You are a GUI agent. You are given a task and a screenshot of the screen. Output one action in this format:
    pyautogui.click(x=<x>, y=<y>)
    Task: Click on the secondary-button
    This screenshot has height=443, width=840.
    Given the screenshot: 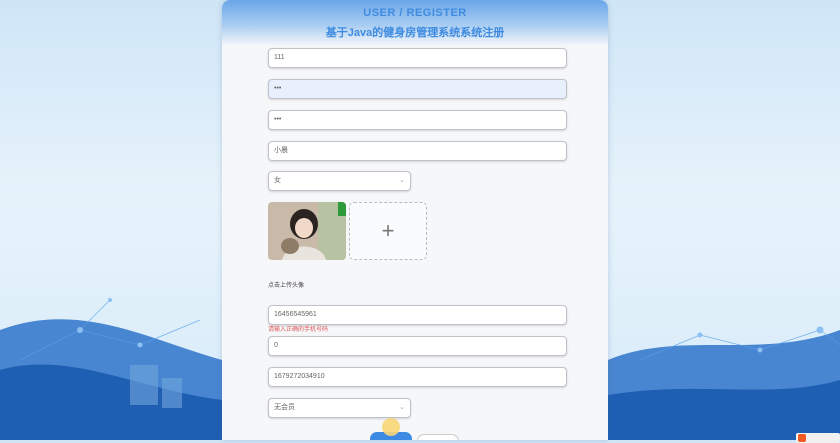 What is the action you would take?
    pyautogui.click(x=438, y=437)
    